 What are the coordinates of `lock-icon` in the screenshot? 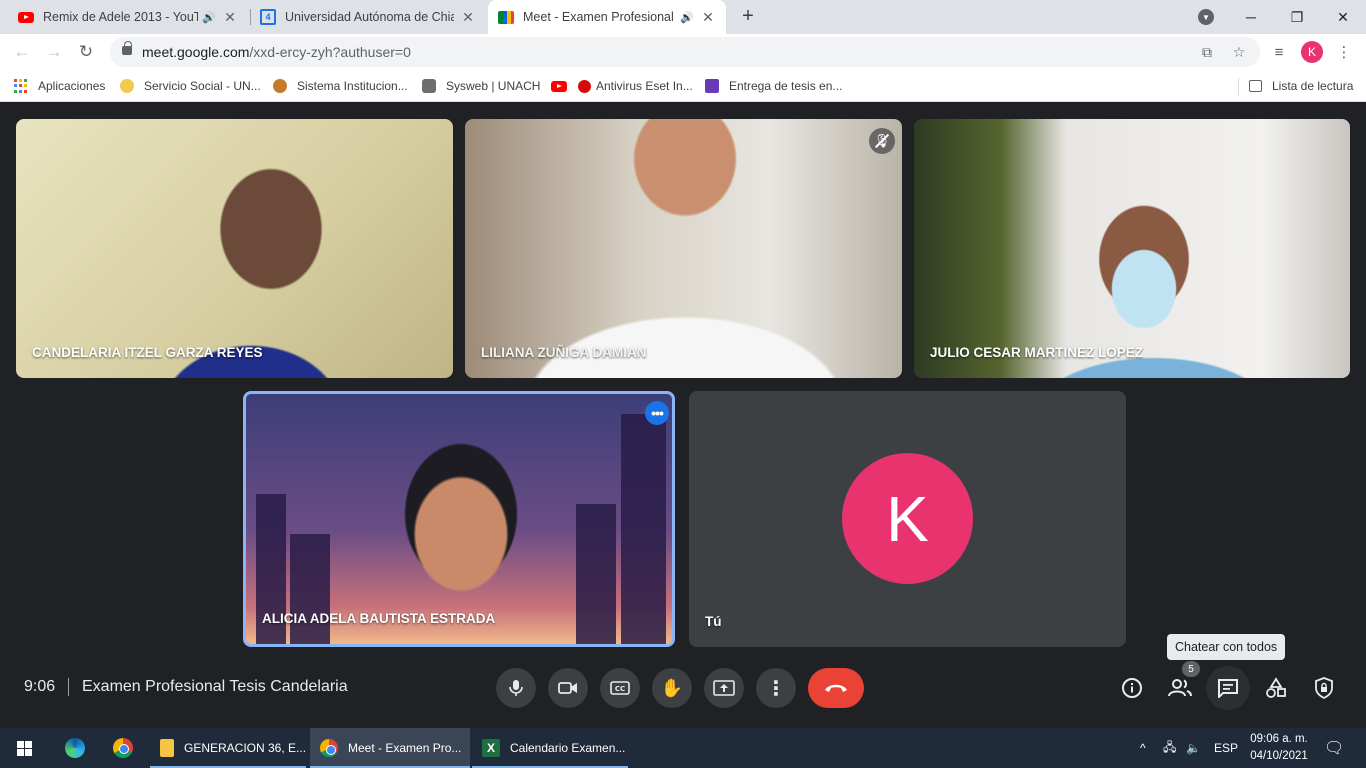 It's located at (127, 48).